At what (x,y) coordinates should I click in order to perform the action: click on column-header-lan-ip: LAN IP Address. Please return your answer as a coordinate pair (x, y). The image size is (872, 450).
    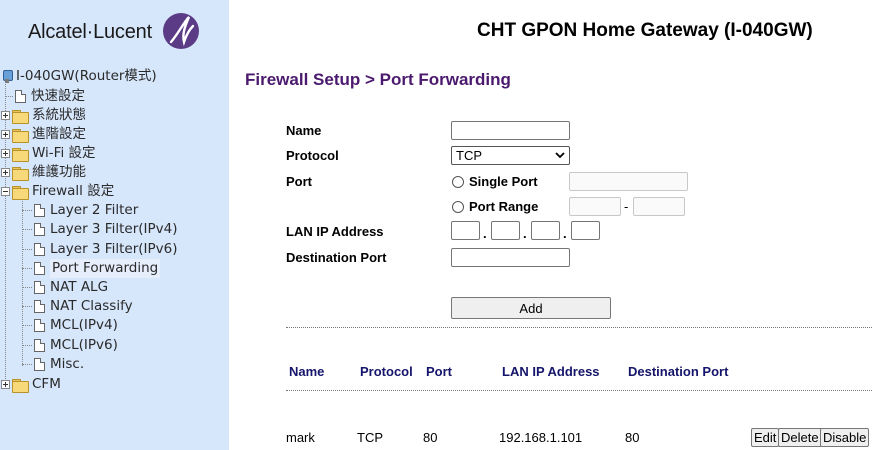
    Looking at the image, I should click on (551, 371).